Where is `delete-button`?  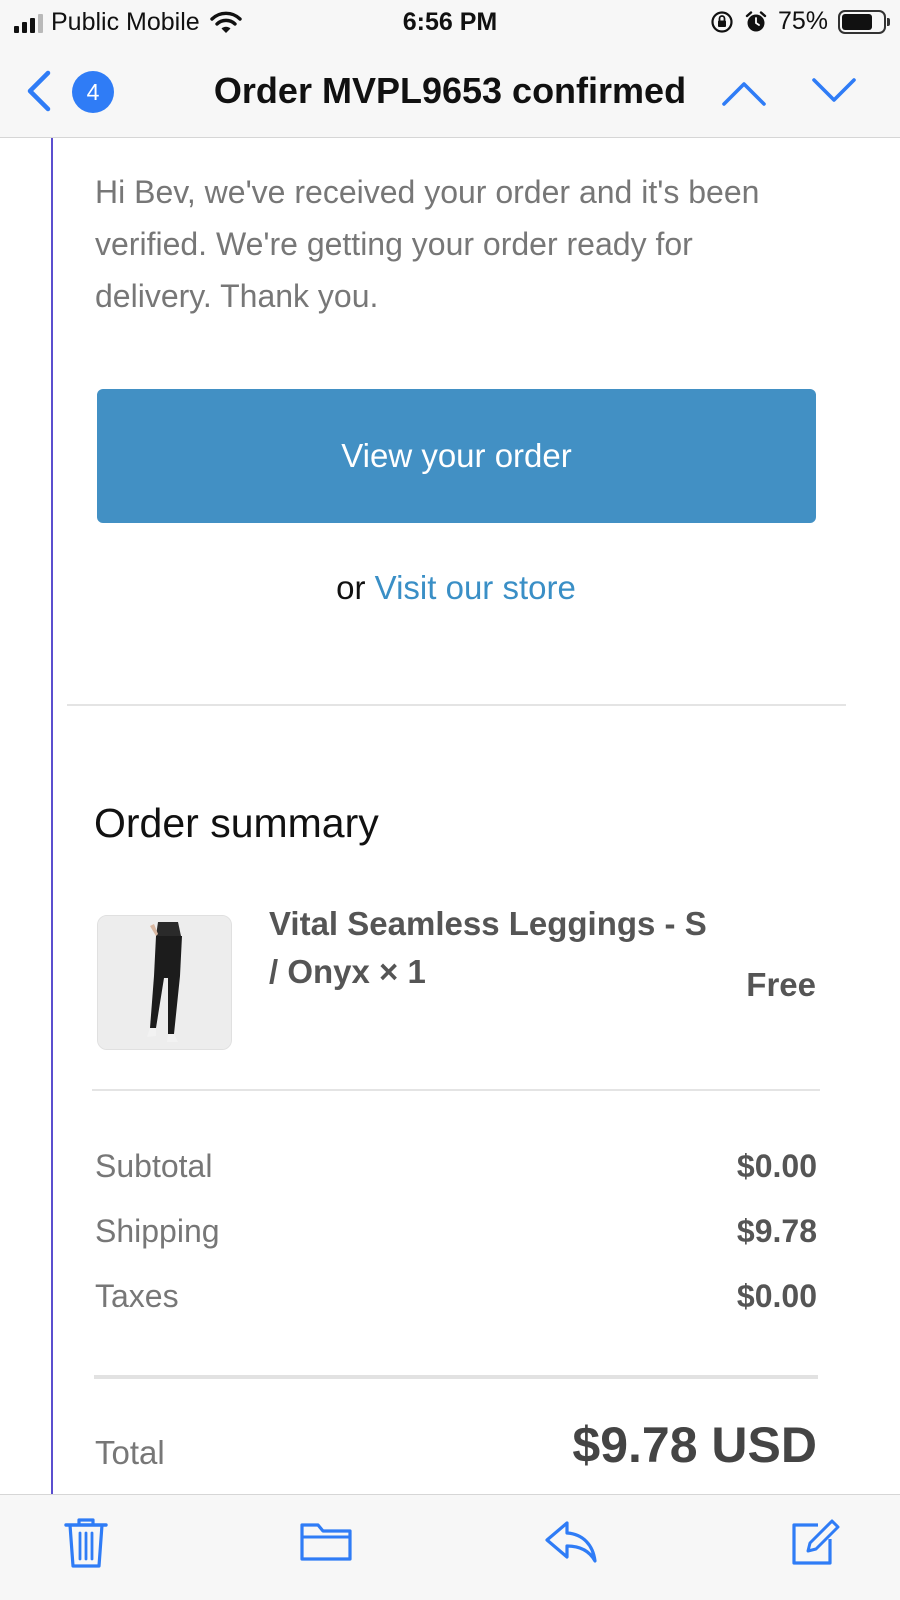
delete-button is located at coordinates (86, 1545).